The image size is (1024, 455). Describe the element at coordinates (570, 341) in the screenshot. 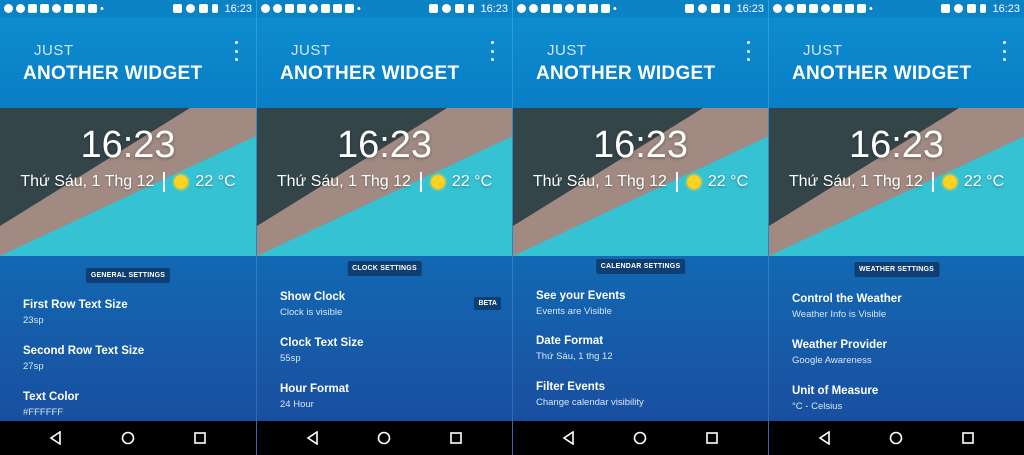

I see `setting-title: Date Format` at that location.